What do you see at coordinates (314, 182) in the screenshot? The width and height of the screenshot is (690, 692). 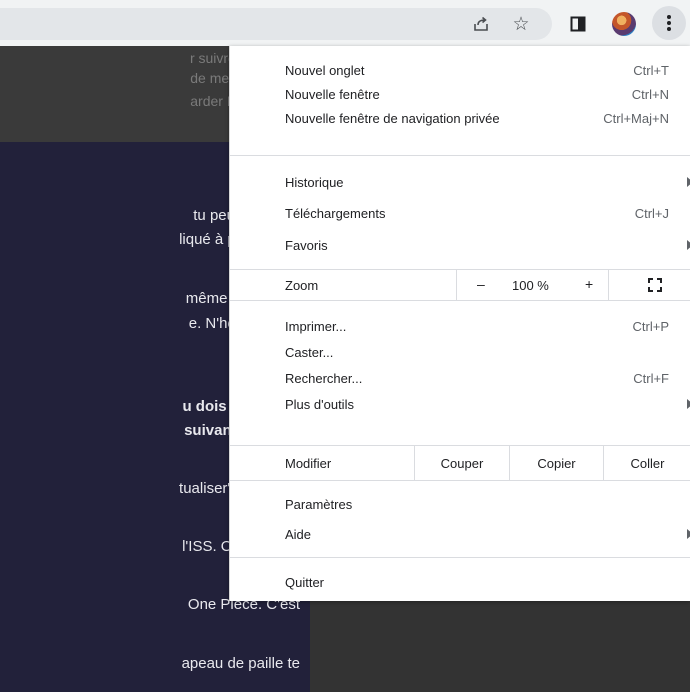 I see `menu-item-label: Historique` at bounding box center [314, 182].